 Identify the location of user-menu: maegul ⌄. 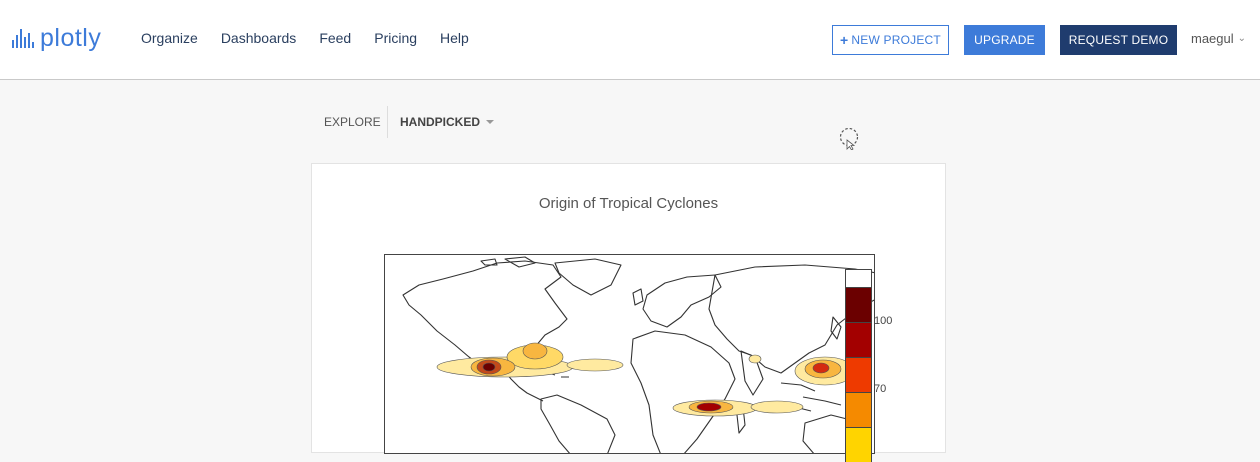
(1218, 38).